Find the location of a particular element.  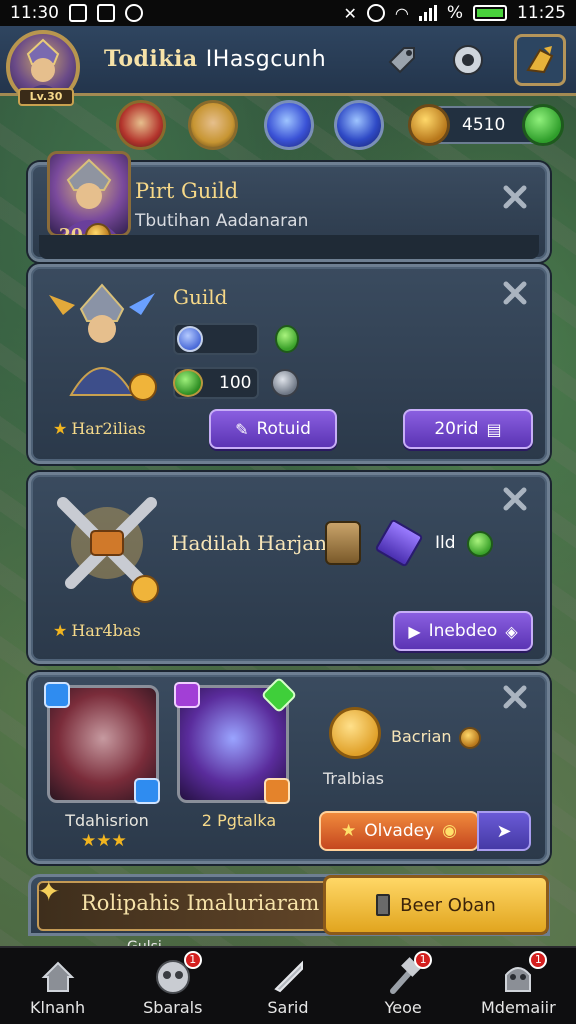

close-first-guild-button is located at coordinates (515, 197).